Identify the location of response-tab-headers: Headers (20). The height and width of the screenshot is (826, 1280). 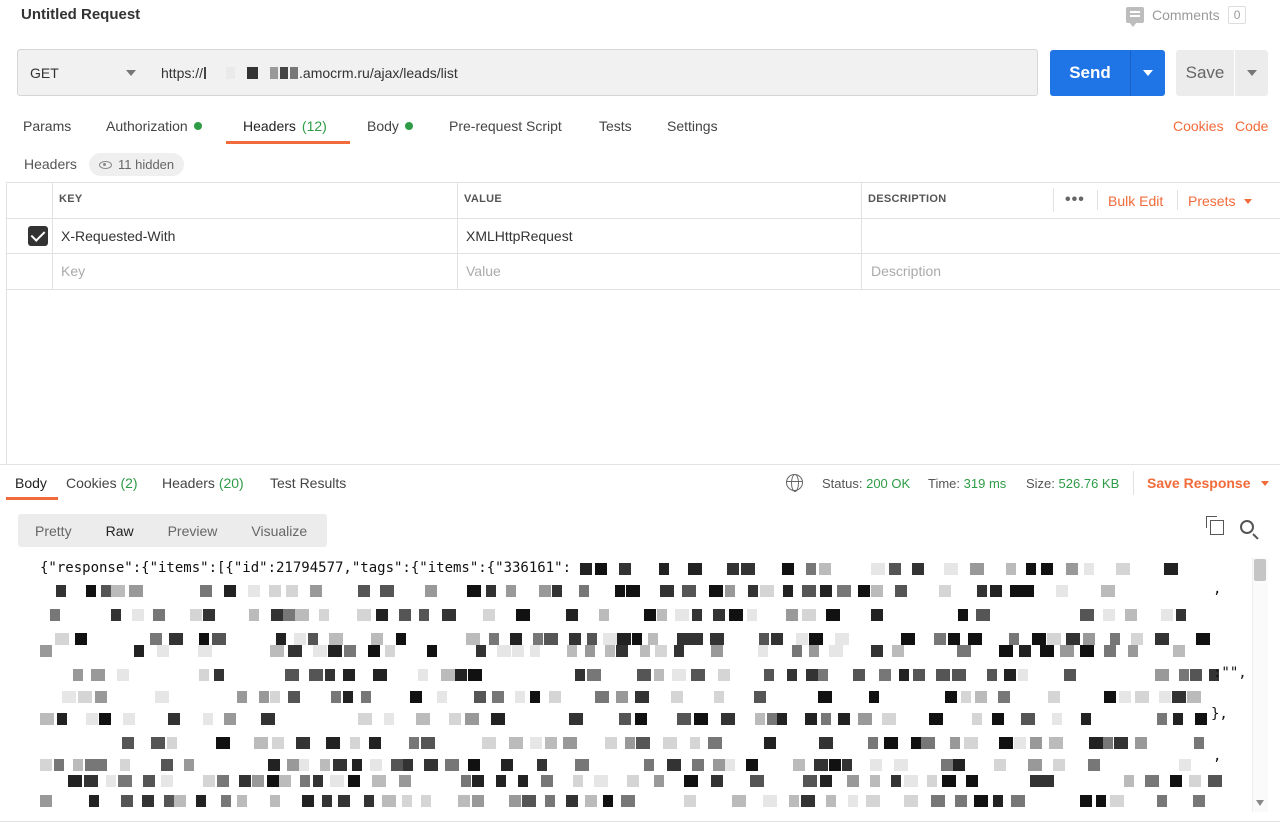
(203, 483).